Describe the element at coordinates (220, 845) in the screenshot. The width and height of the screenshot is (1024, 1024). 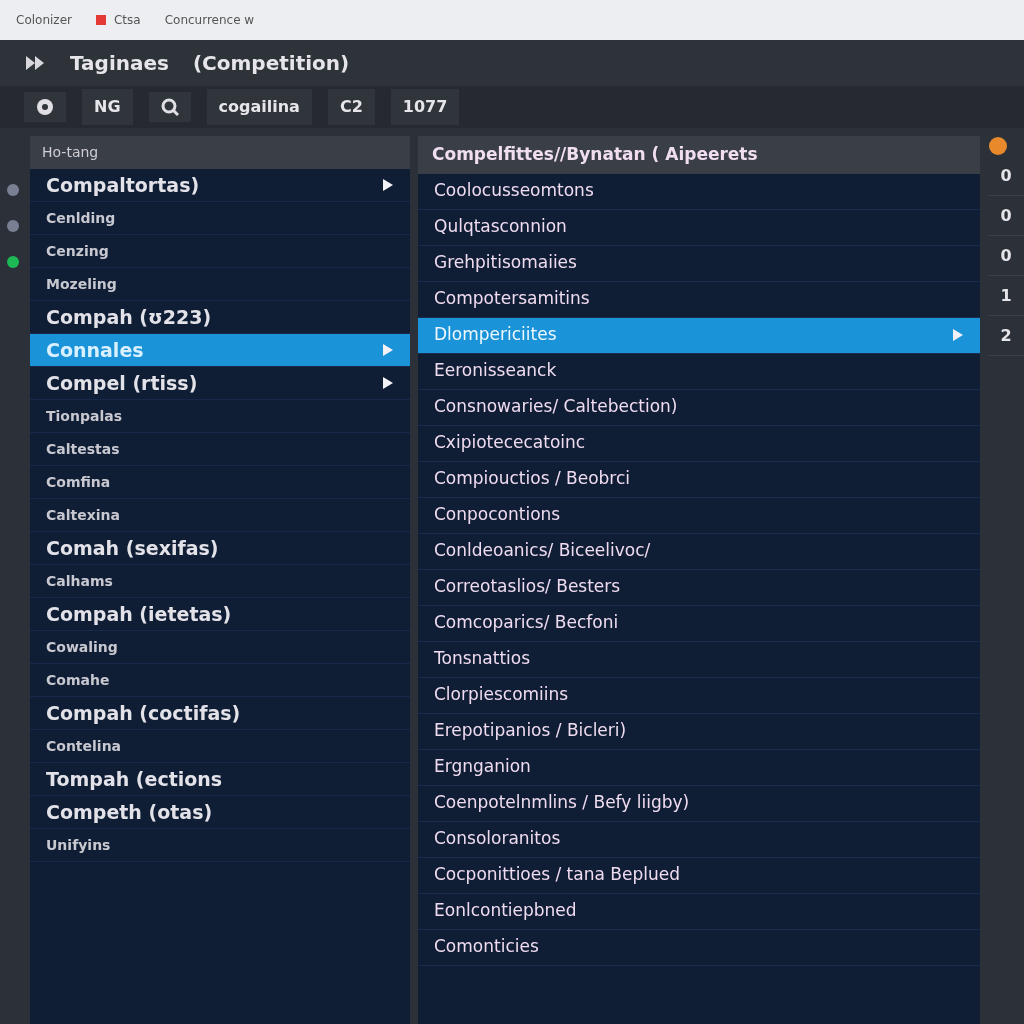
I see `list-item: Unifyins` at that location.